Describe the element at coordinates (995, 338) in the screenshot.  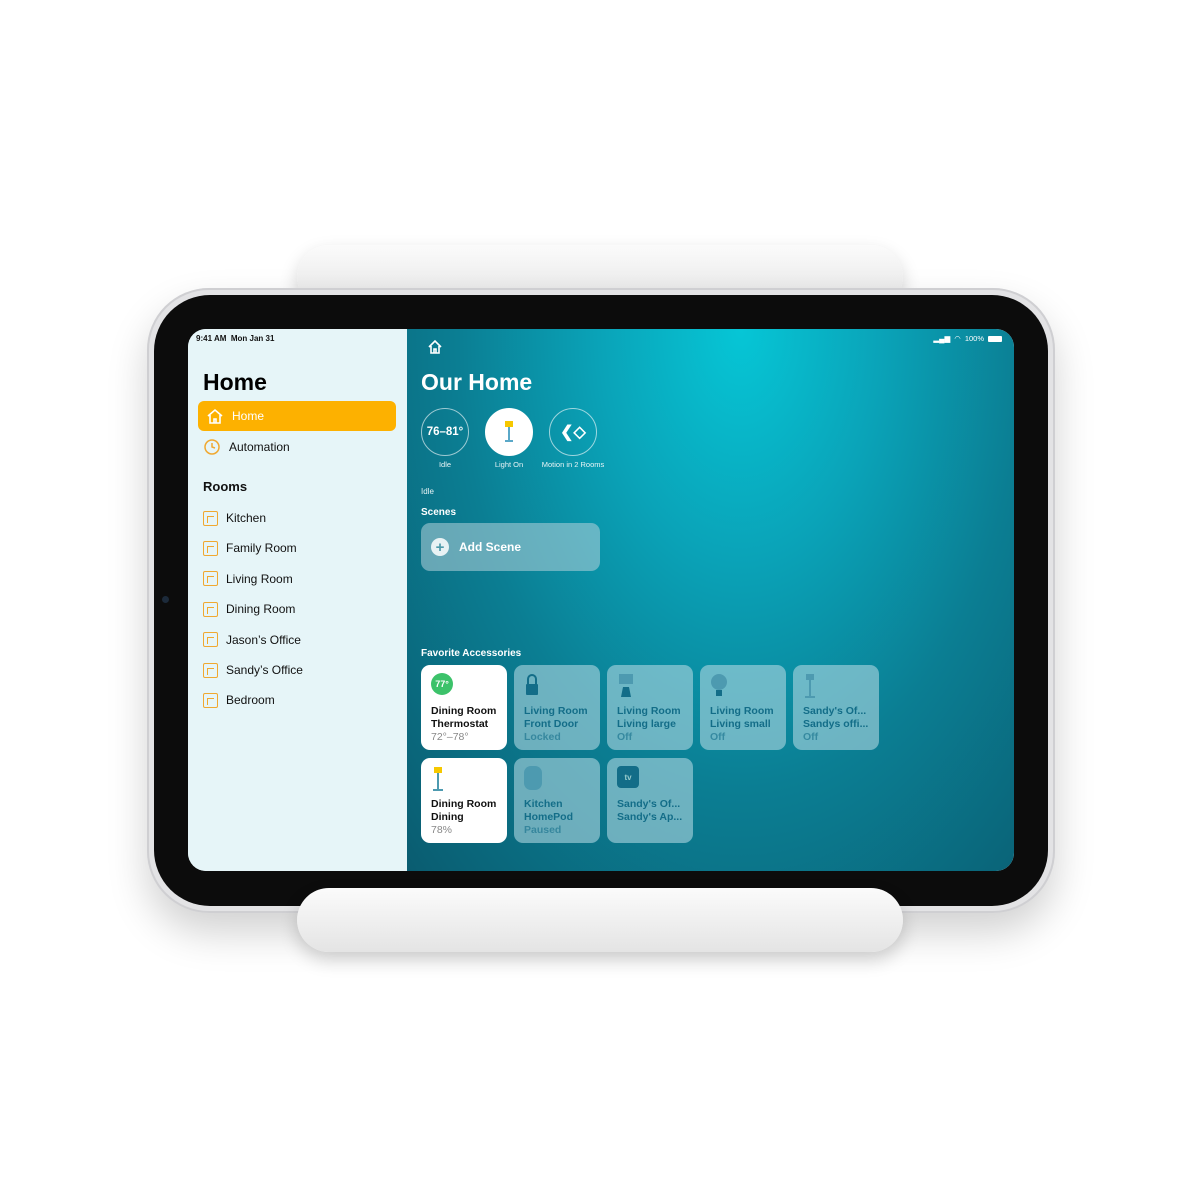
I see `battery-icon` at that location.